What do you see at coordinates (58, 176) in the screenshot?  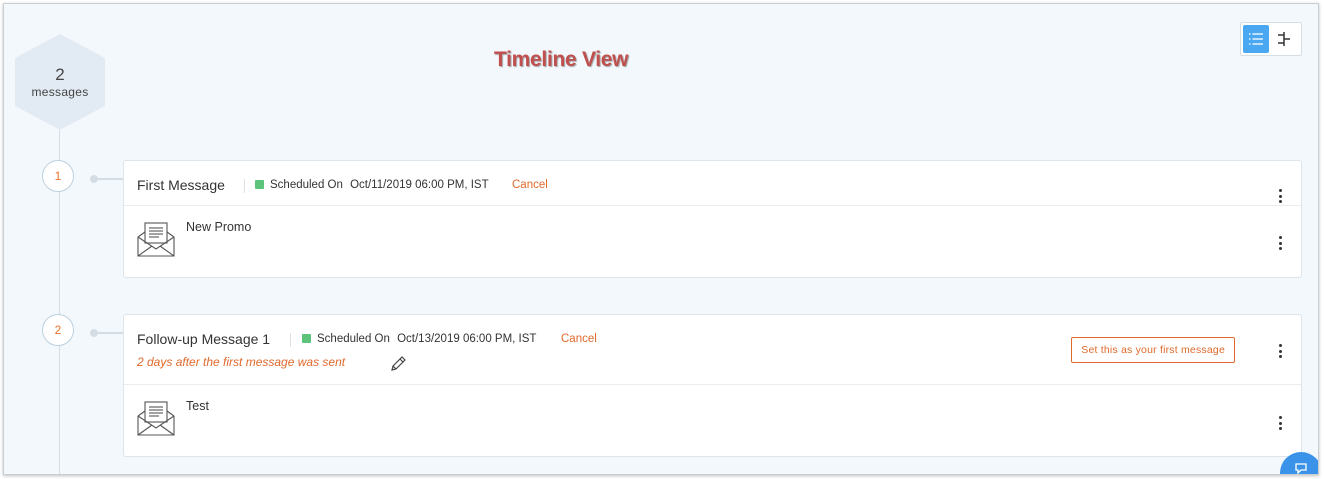 I see `step-number: 1` at bounding box center [58, 176].